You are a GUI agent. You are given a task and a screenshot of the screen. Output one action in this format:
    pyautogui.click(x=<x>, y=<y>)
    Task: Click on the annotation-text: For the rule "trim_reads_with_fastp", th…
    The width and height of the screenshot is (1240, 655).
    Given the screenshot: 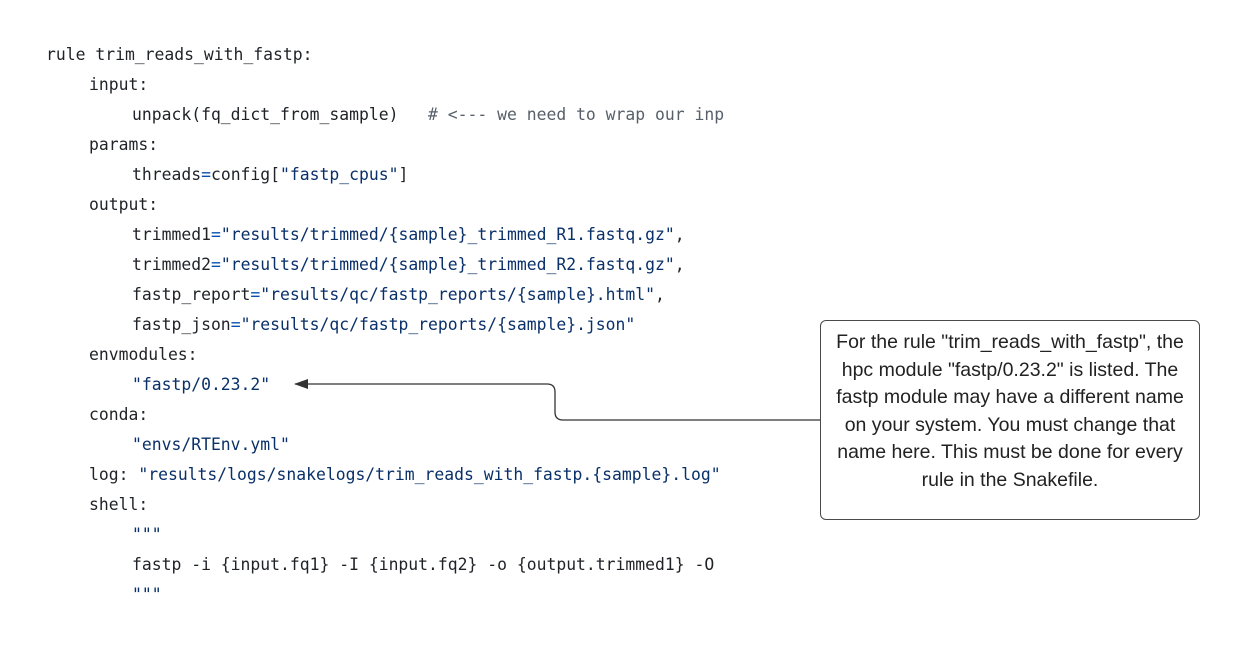 What is the action you would take?
    pyautogui.click(x=1010, y=411)
    